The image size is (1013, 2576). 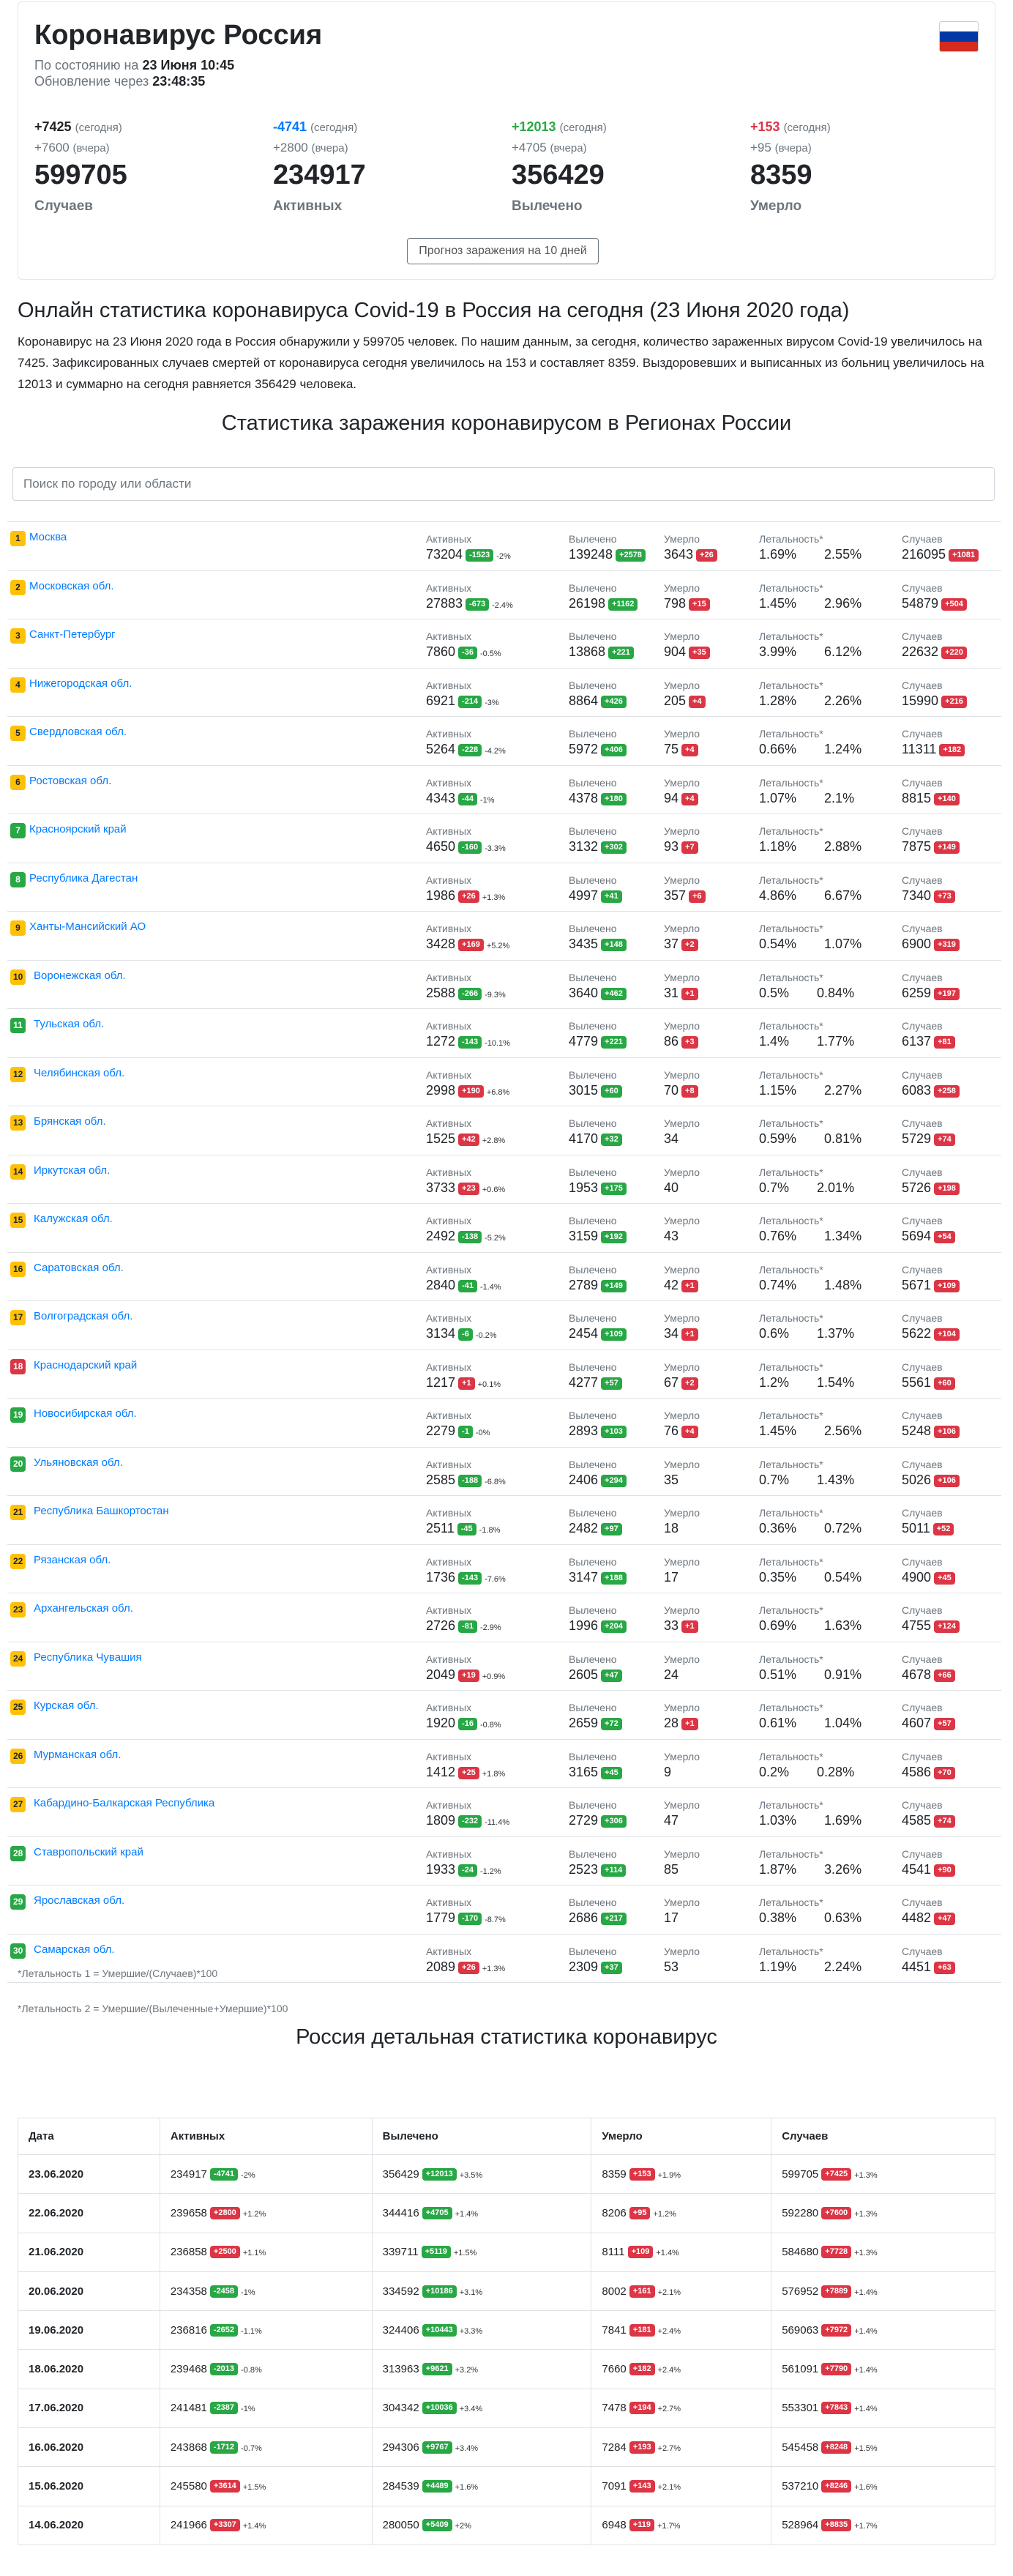 I want to click on recovered-cell: Вылечено 26198 +1162, so click(x=603, y=596).